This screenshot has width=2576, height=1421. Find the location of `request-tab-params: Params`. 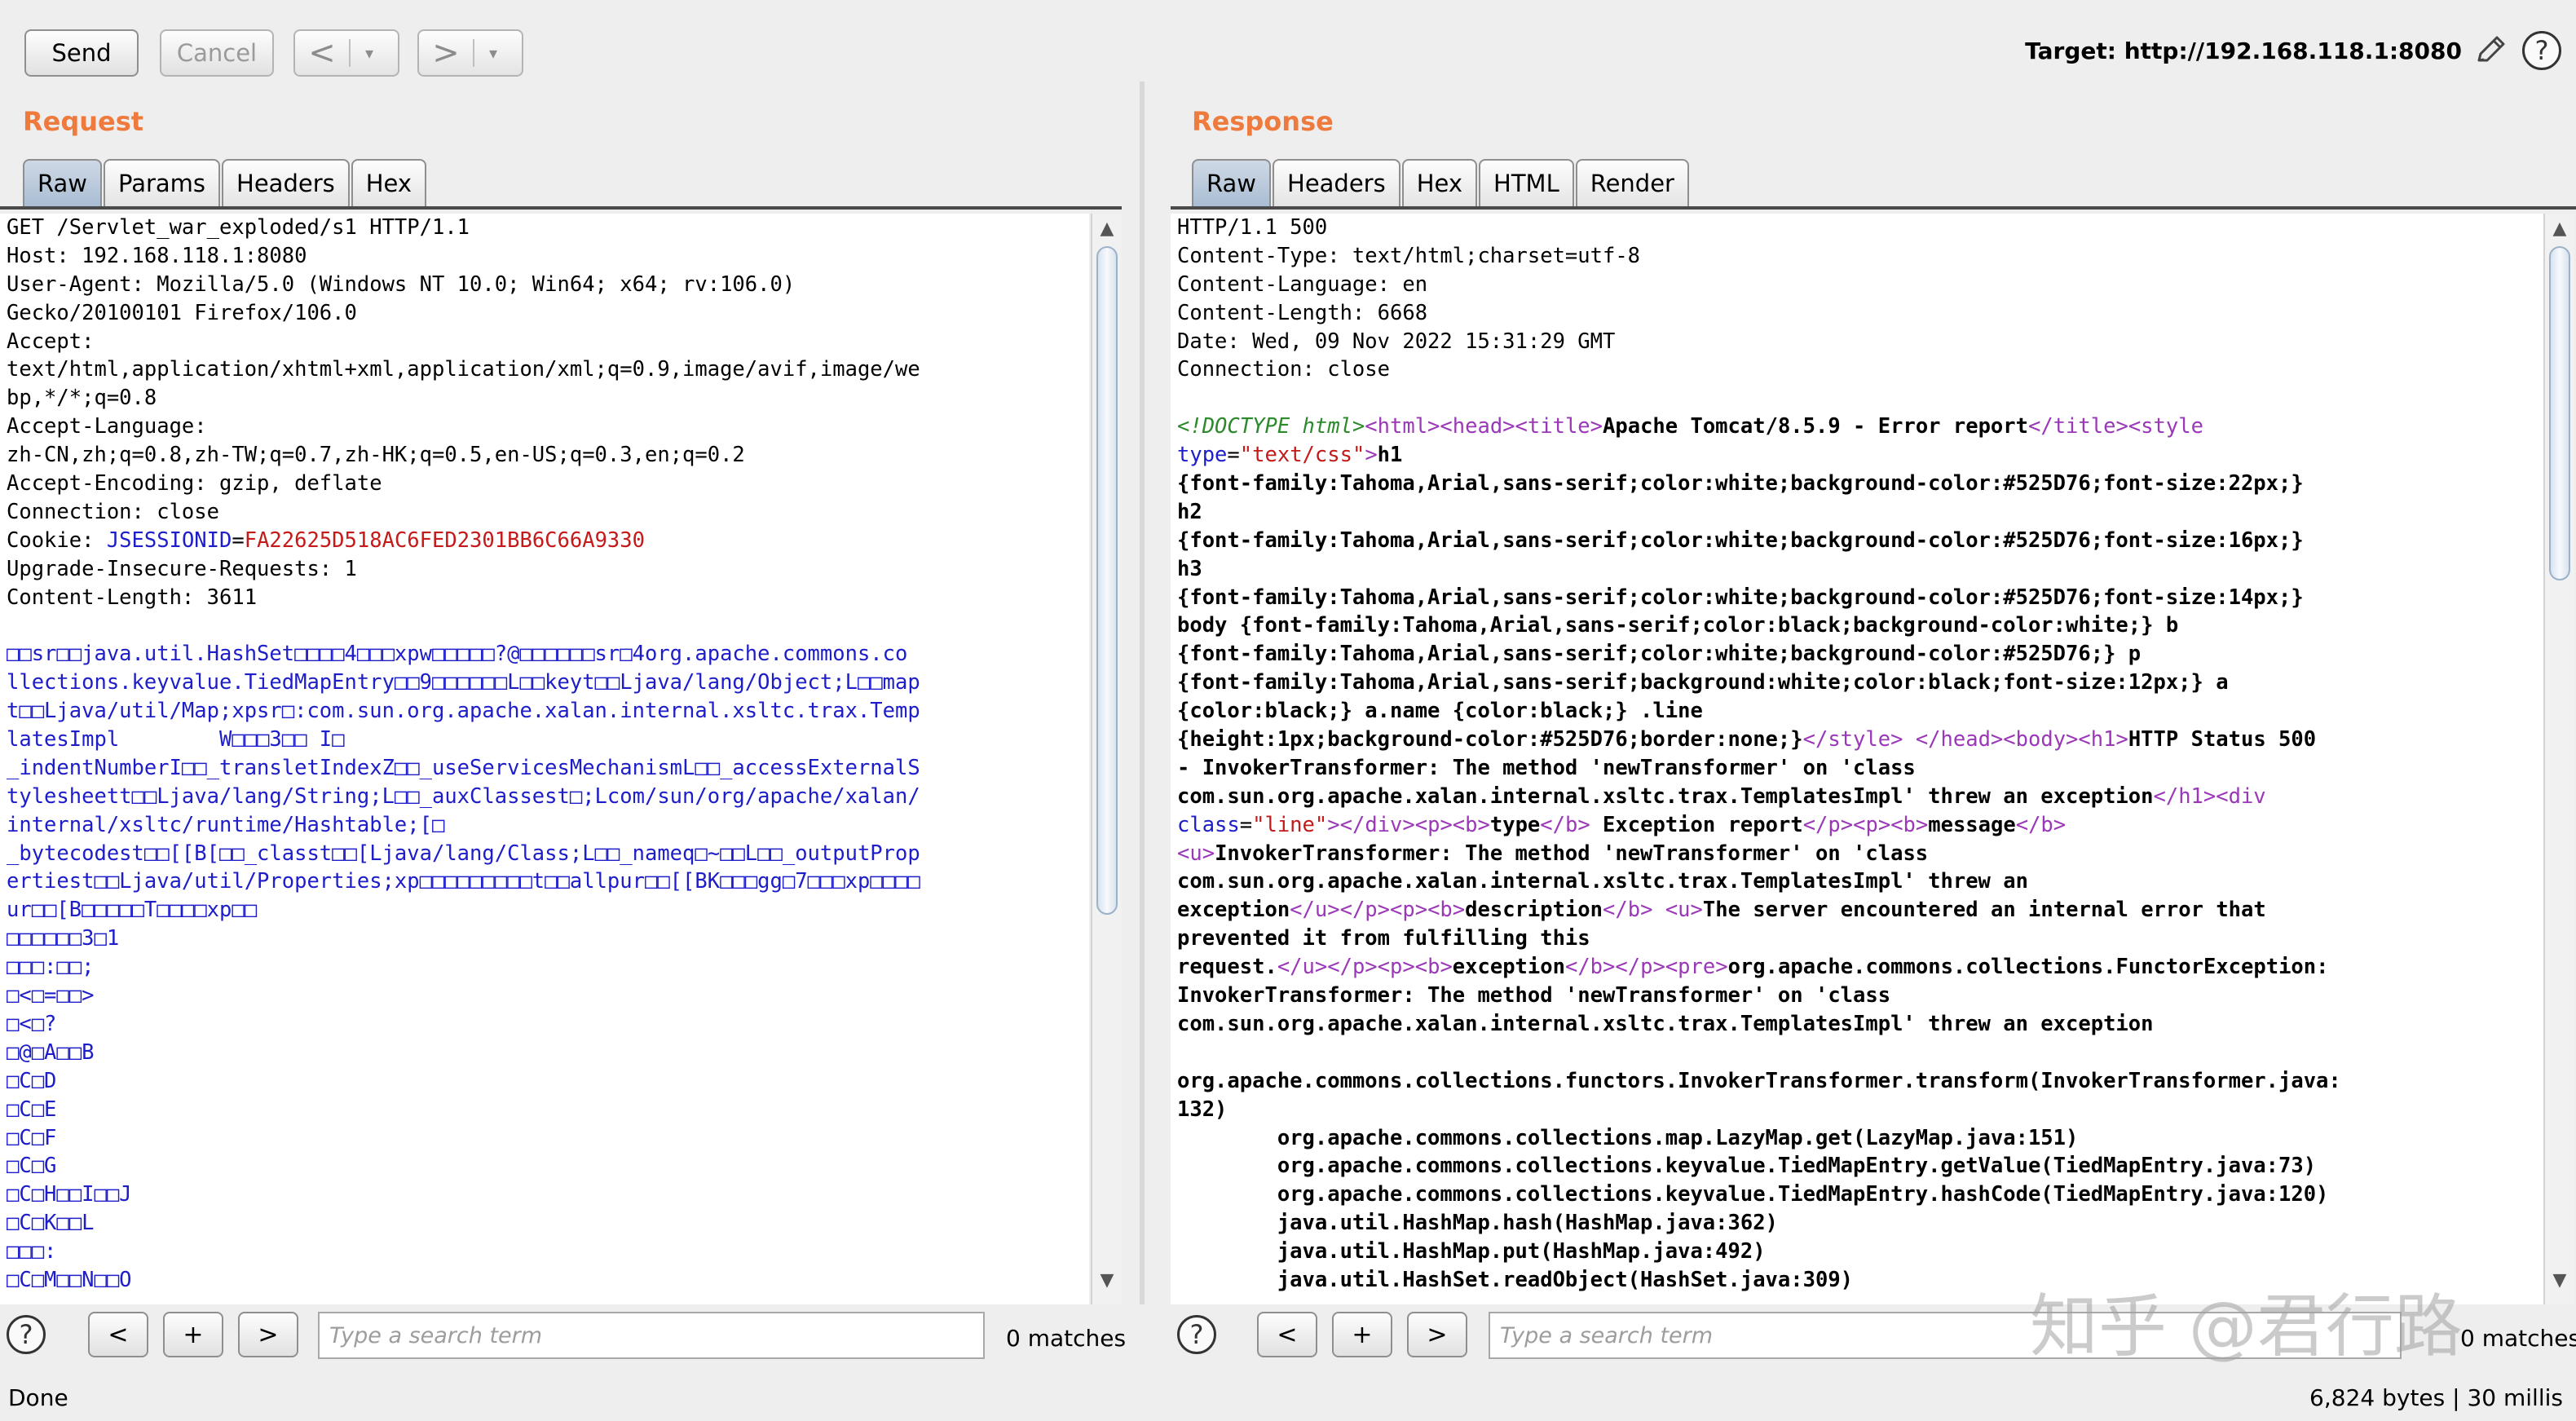

request-tab-params: Params is located at coordinates (162, 182).